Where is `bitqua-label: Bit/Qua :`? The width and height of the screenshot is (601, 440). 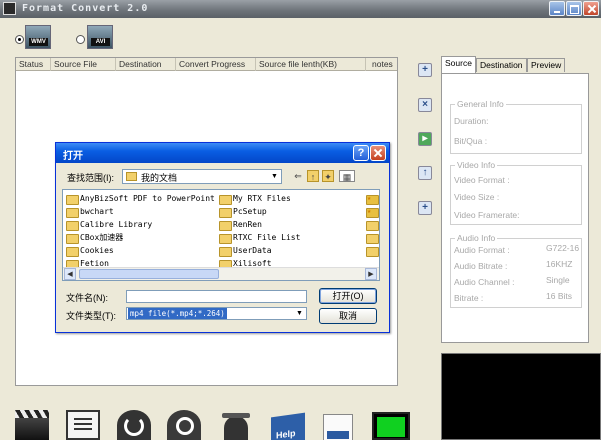 bitqua-label: Bit/Qua : is located at coordinates (471, 141).